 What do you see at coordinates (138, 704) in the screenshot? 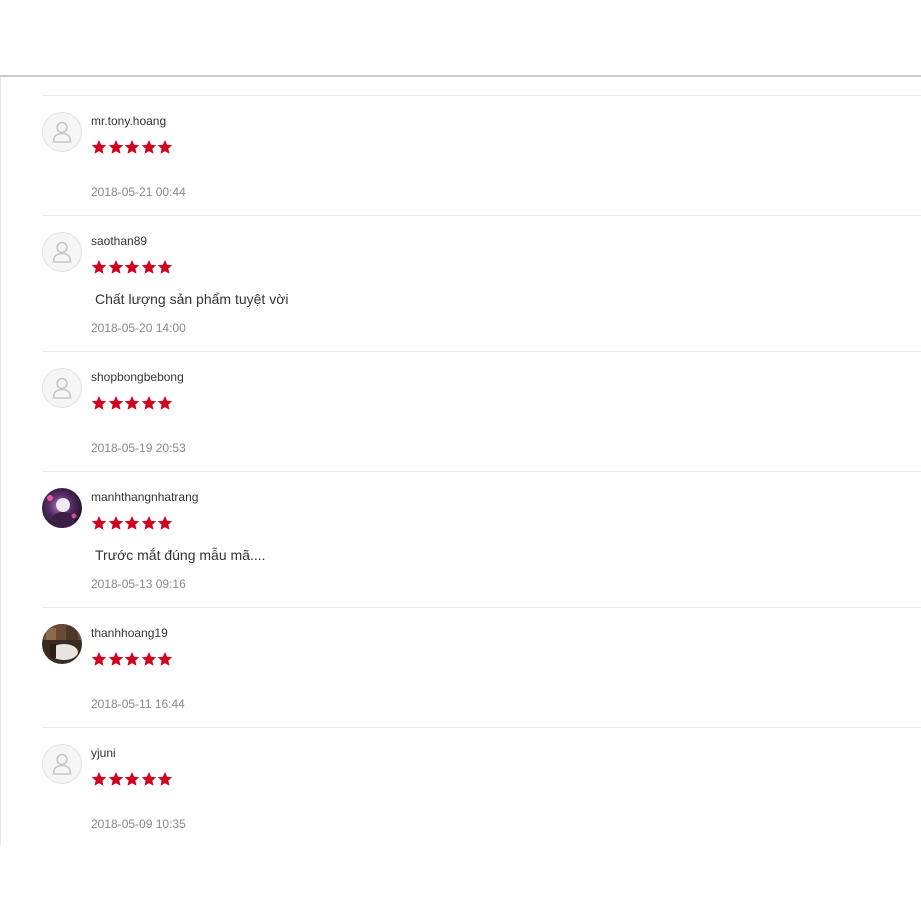
I see `review-date: 2018-05-11 16:44` at bounding box center [138, 704].